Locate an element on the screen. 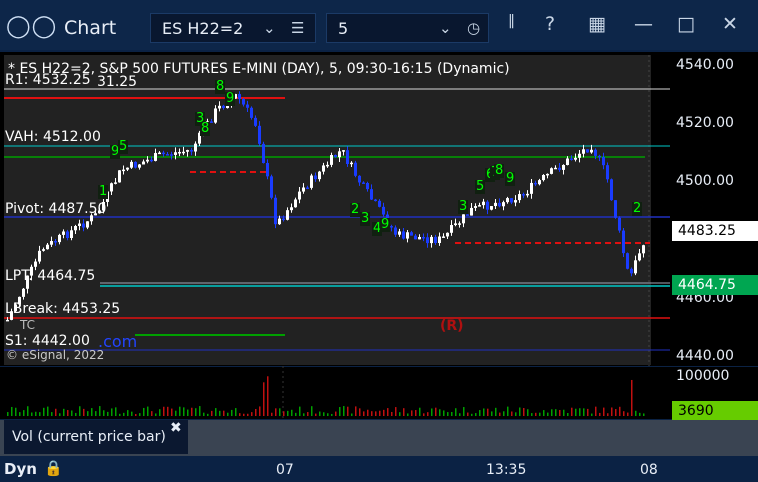 The width and height of the screenshot is (758, 482). dynamic-mode-label: Dyn is located at coordinates (20, 469).